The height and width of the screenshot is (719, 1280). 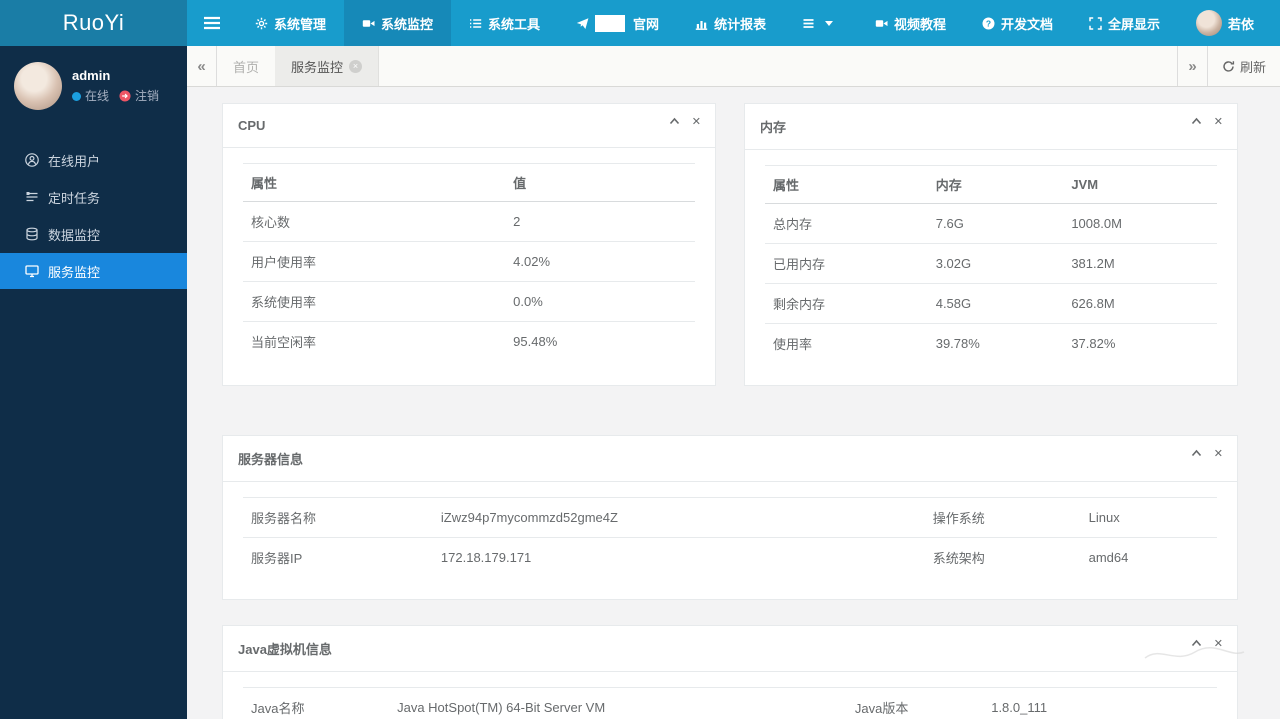 I want to click on bar-chart-icon, so click(x=701, y=23).